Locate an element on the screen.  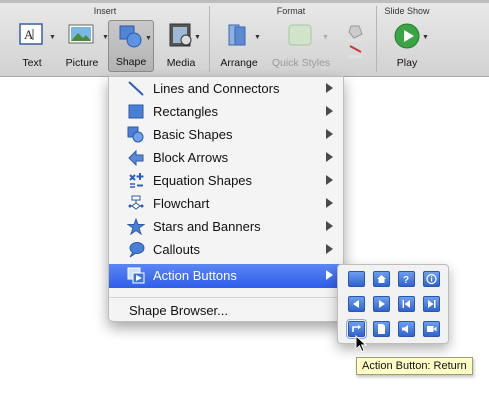
paint-bucket-icon is located at coordinates (356, 43).